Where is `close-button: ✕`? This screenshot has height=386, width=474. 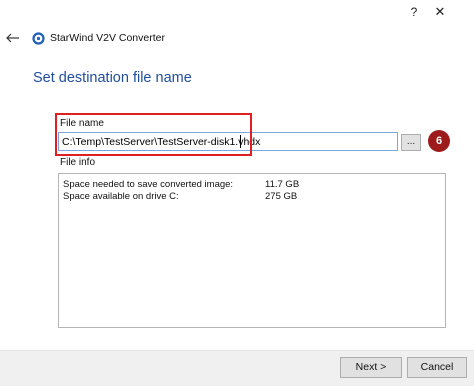
close-button: ✕ is located at coordinates (440, 12).